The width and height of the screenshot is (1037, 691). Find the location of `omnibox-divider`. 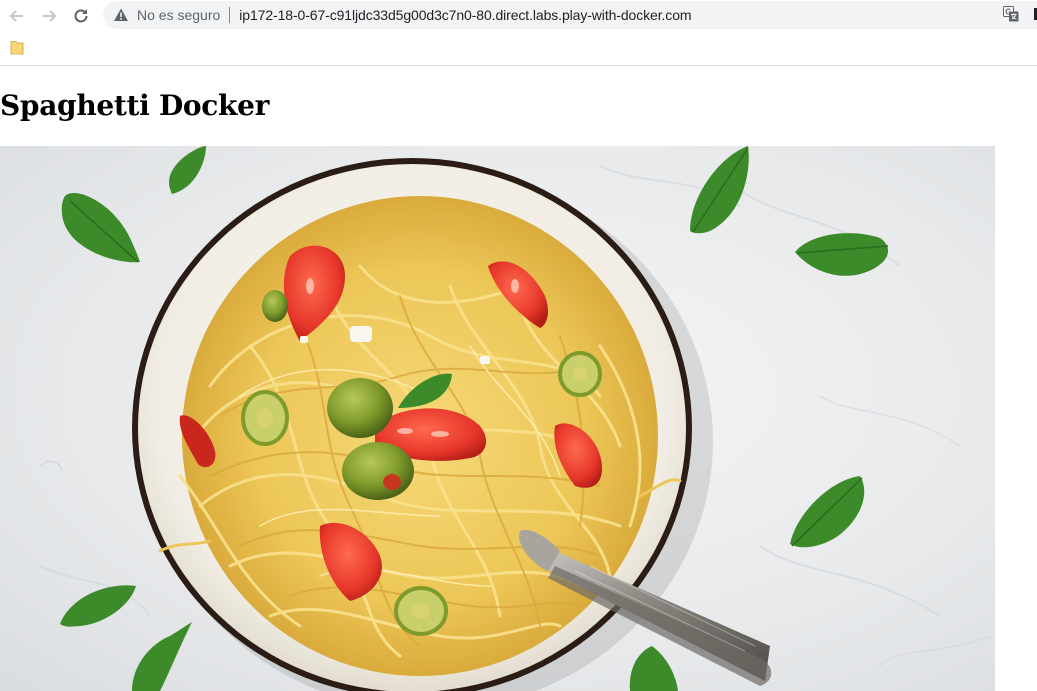

omnibox-divider is located at coordinates (230, 15).